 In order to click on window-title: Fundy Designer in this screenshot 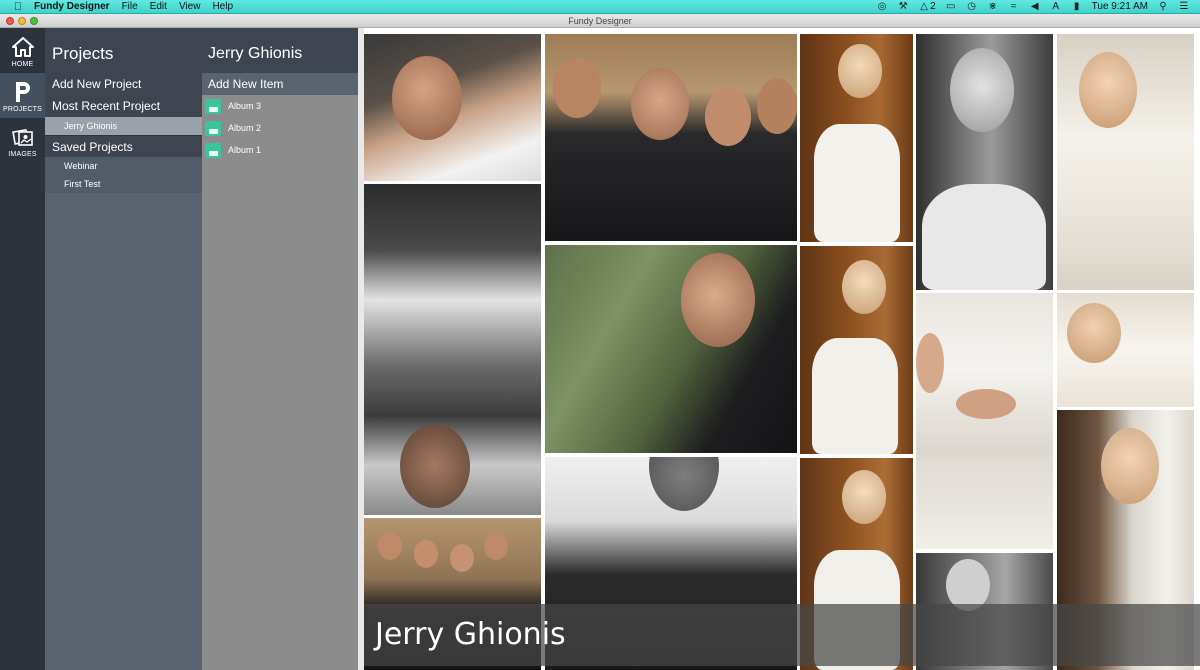, I will do `click(600, 21)`.